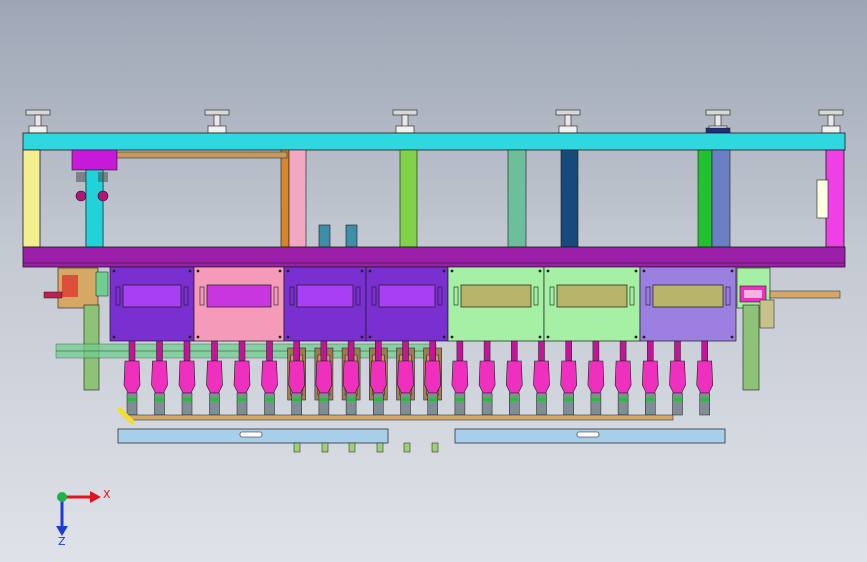  I want to click on upper-guide-rail, so click(202, 155).